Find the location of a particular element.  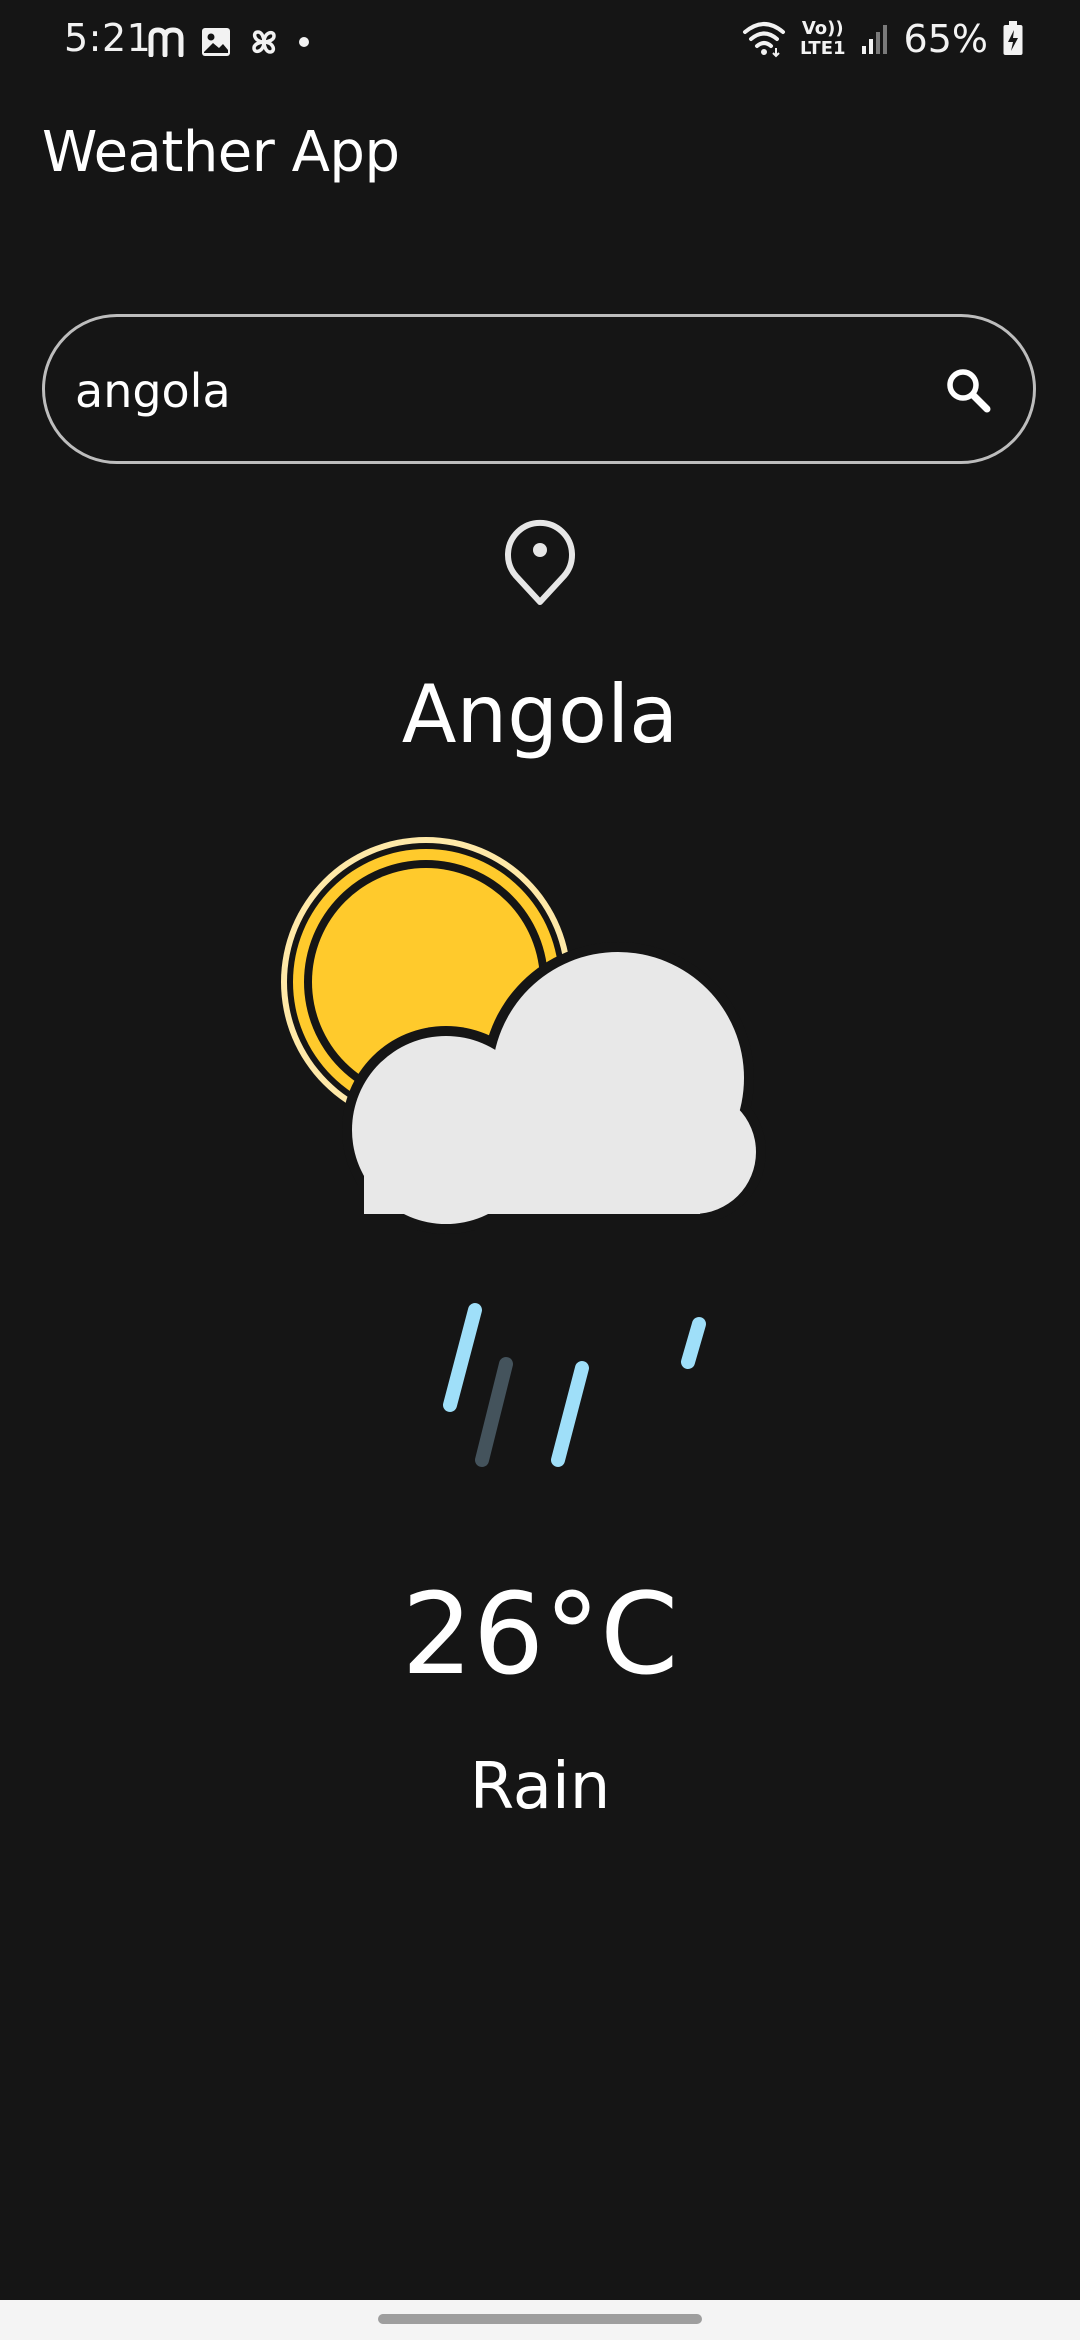

signal-icon is located at coordinates (874, 39).